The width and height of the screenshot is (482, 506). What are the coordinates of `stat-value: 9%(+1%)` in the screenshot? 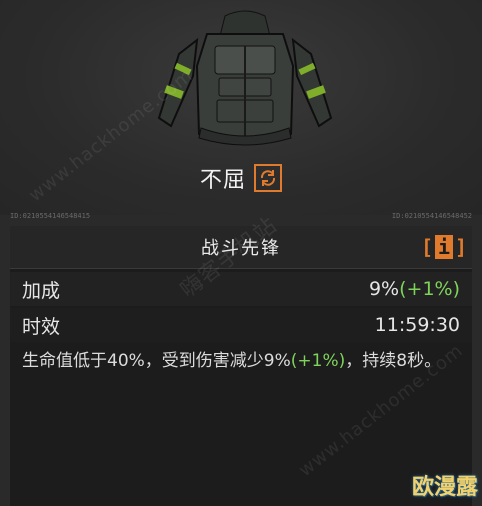 It's located at (414, 289).